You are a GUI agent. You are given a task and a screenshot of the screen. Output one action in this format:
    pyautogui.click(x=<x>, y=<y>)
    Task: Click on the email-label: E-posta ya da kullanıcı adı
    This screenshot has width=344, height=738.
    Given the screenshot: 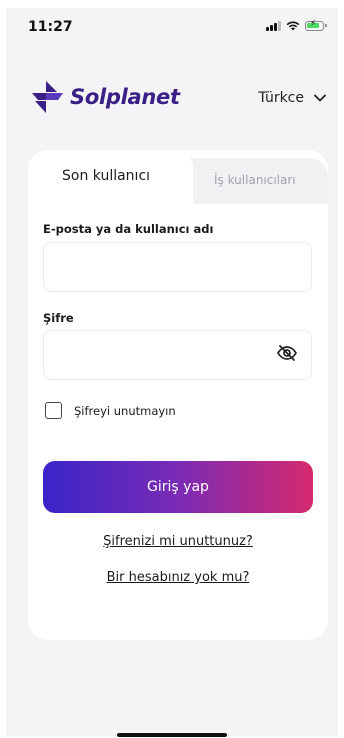 What is the action you would take?
    pyautogui.click(x=128, y=229)
    